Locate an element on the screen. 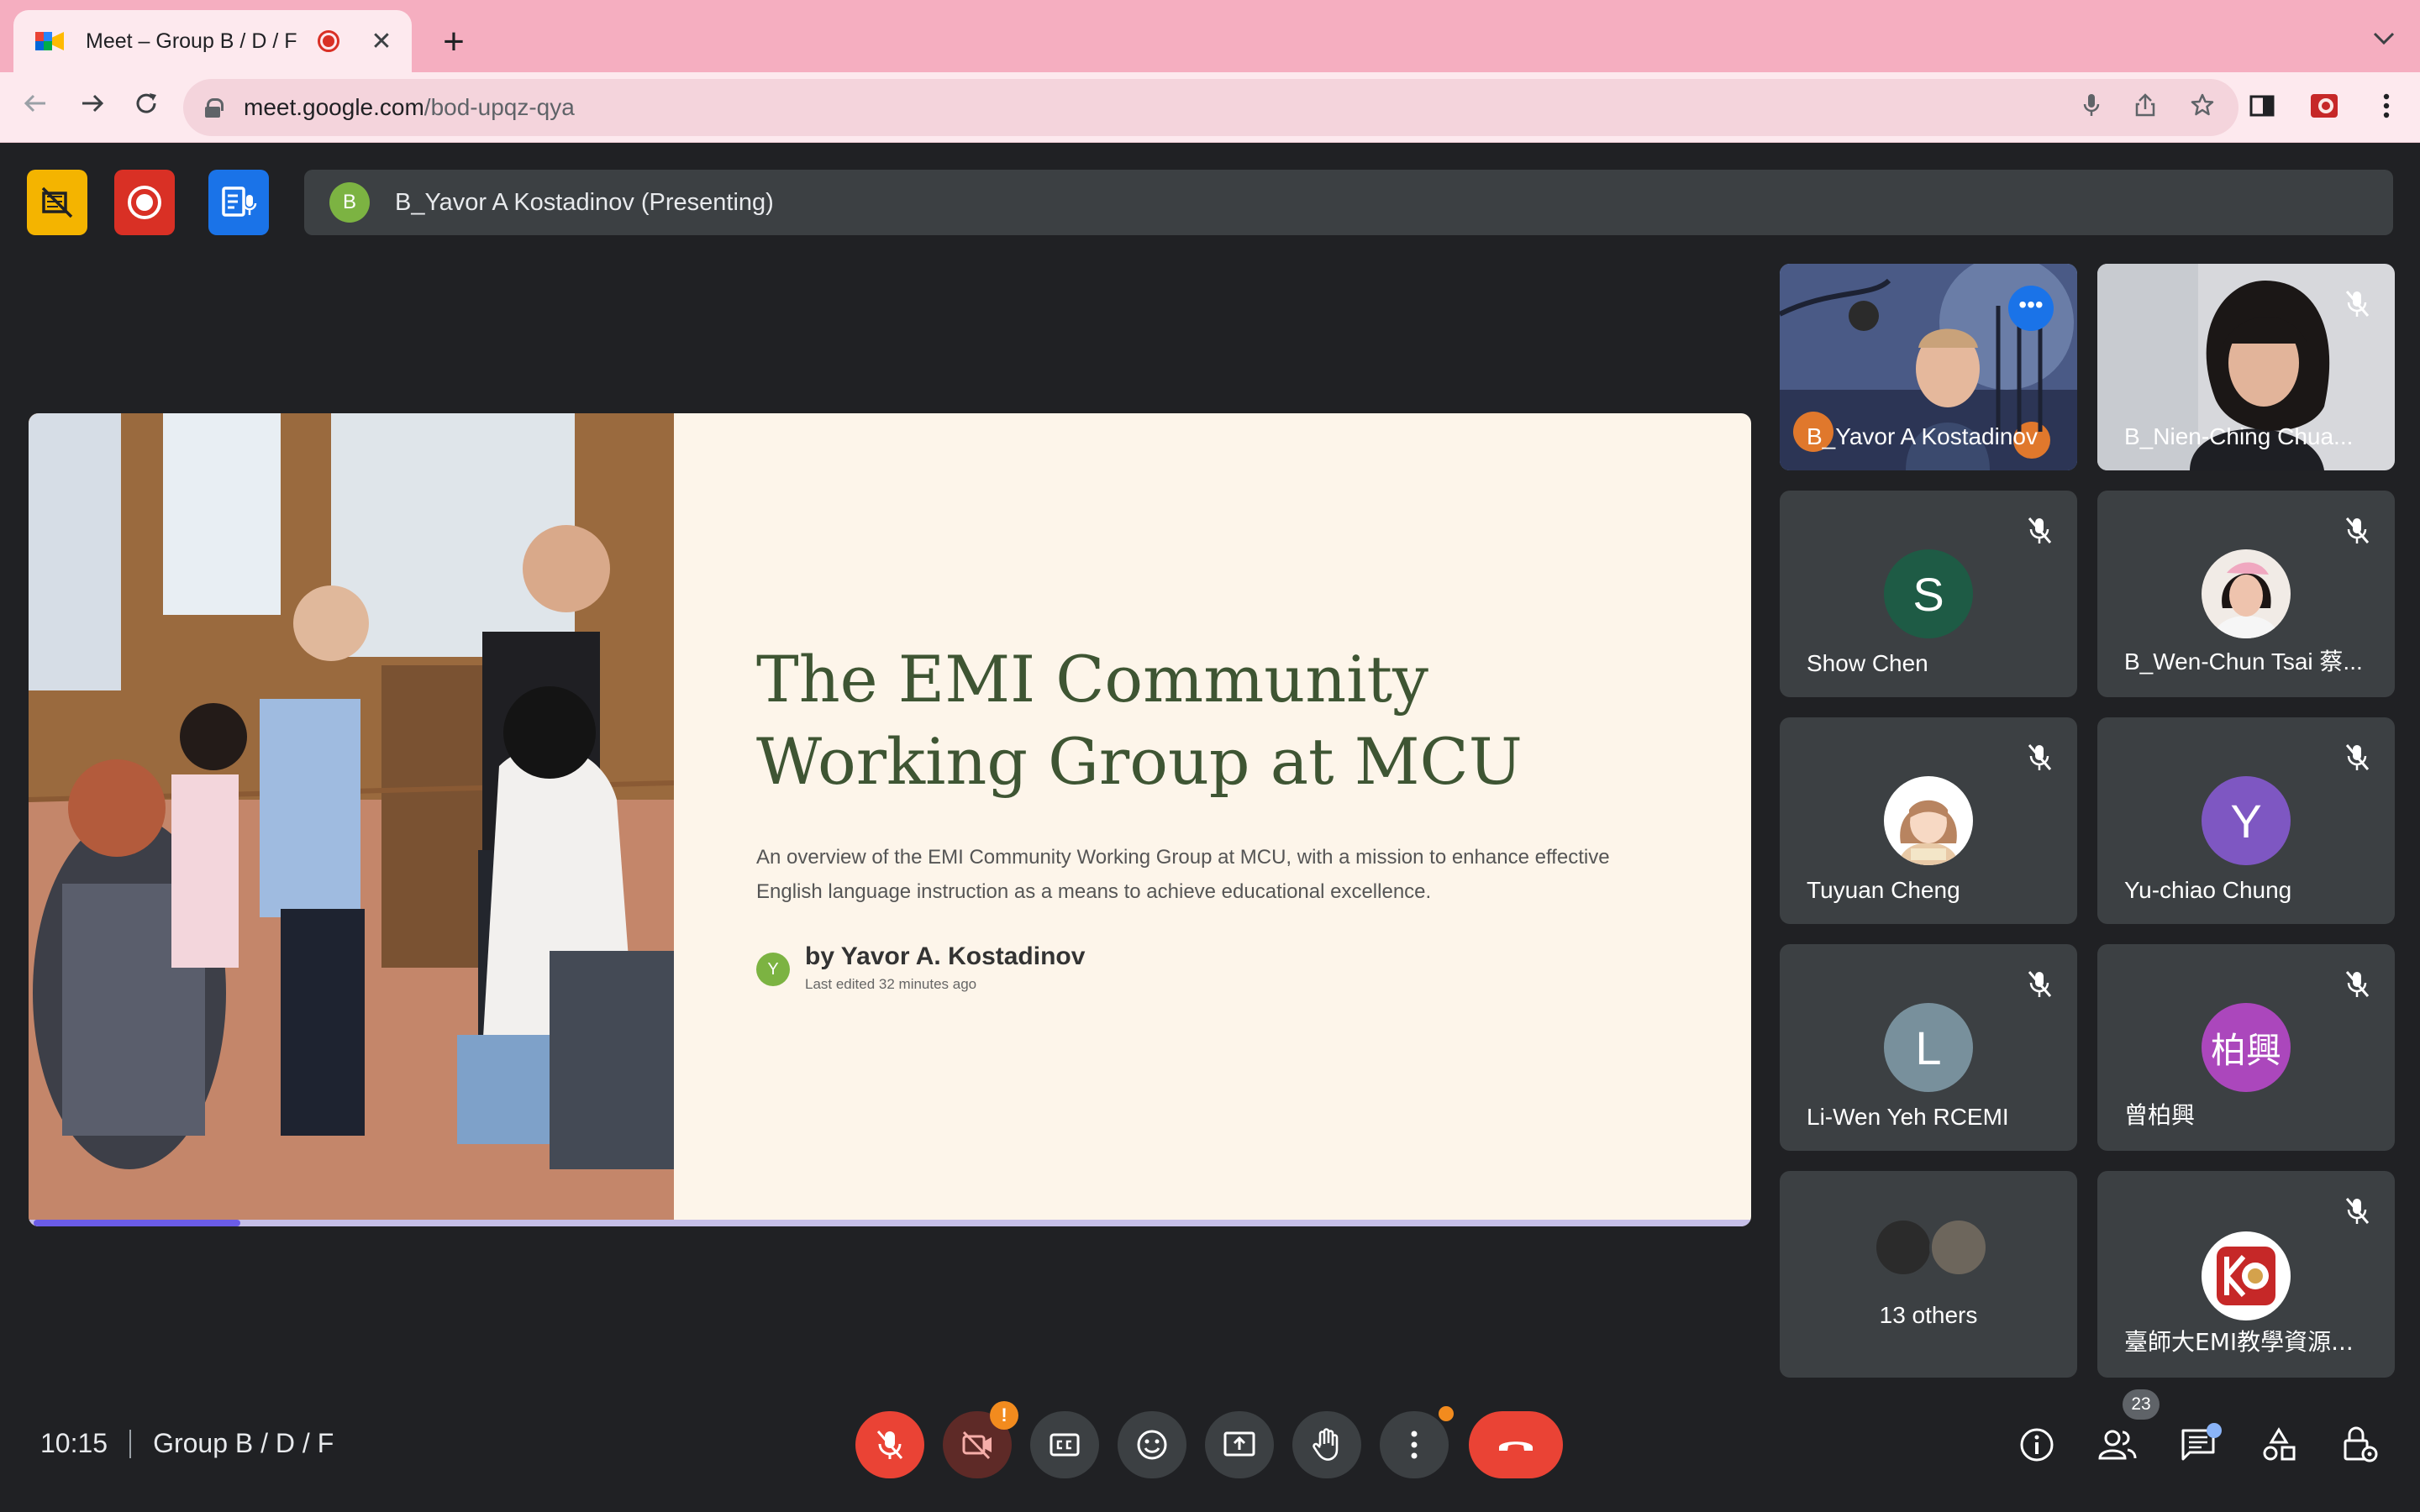 Image resolution: width=2420 pixels, height=1512 pixels. end-call-icon is located at coordinates (1516, 1446).